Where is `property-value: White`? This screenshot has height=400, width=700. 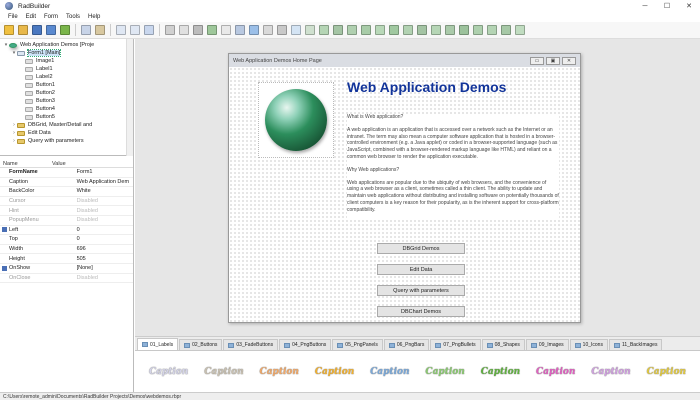 property-value: White is located at coordinates (92, 191).